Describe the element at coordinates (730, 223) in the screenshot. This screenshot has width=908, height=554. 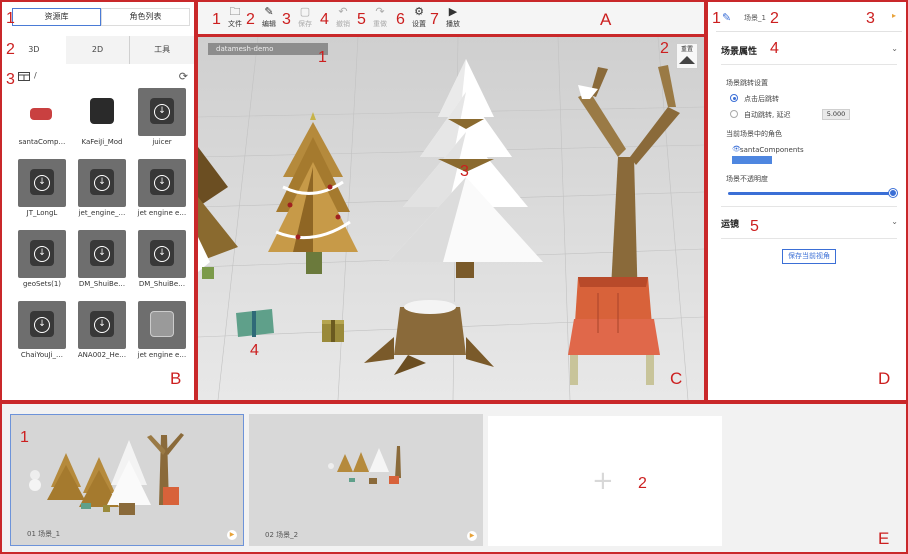
I see `camera-section-title: 运镜` at that location.